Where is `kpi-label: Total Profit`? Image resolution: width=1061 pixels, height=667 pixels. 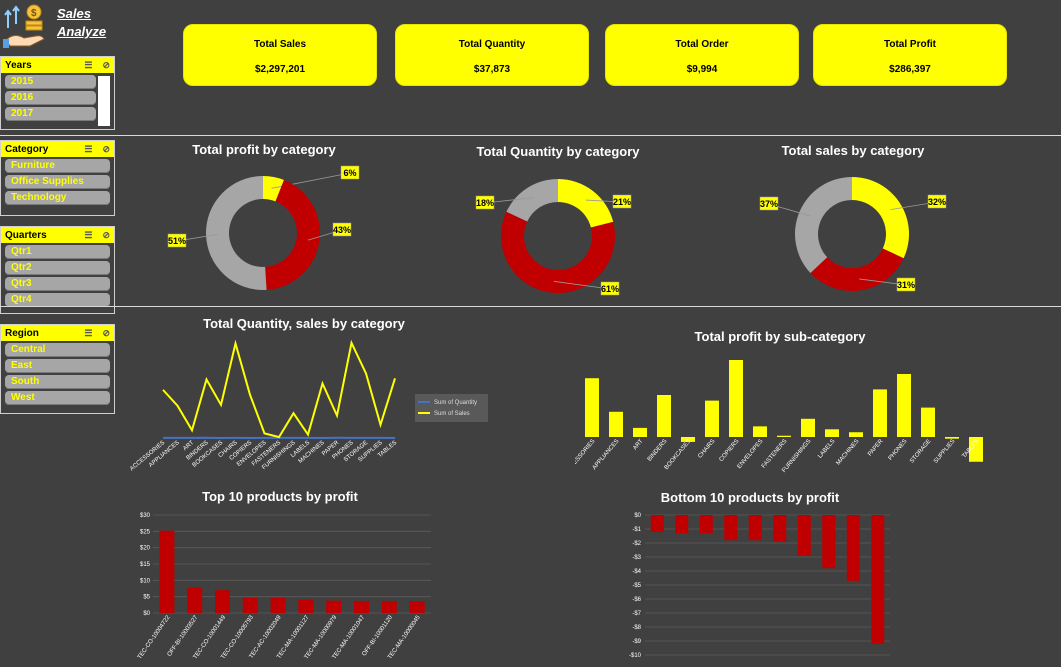
kpi-label: Total Profit is located at coordinates (910, 44).